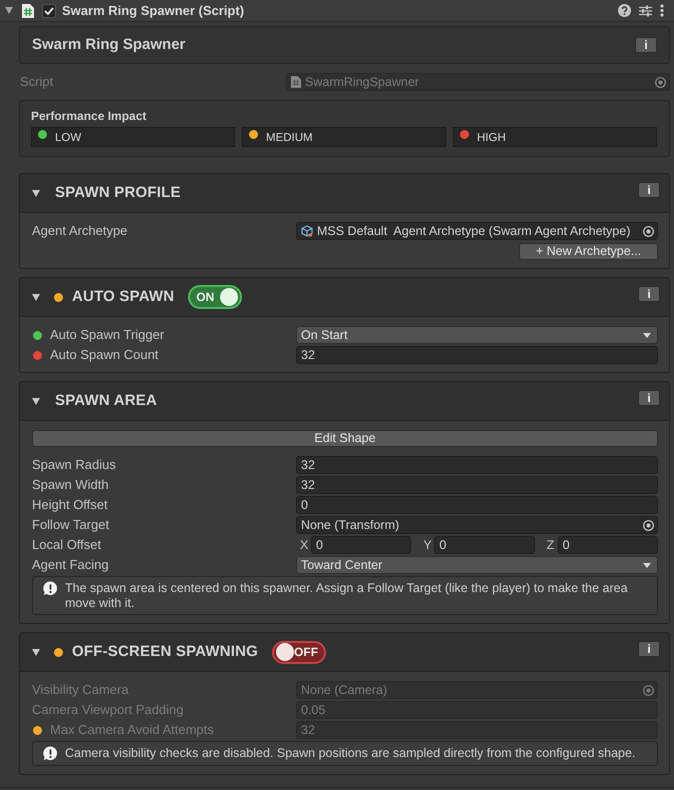 The width and height of the screenshot is (674, 790). I want to click on field-label: Auto Spawn Trigger, so click(107, 335).